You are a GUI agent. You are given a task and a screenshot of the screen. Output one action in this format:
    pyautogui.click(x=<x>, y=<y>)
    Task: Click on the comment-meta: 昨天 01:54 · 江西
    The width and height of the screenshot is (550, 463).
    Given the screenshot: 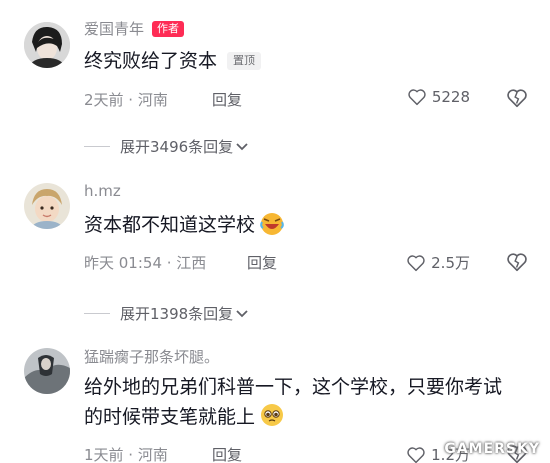 What is the action you would take?
    pyautogui.click(x=145, y=263)
    